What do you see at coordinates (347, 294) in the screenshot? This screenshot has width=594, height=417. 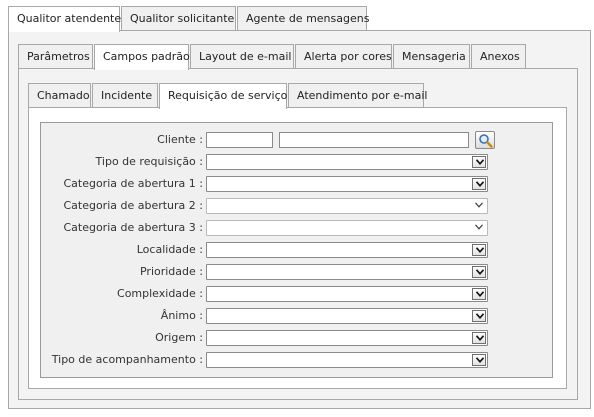 I see `complexidade-select` at bounding box center [347, 294].